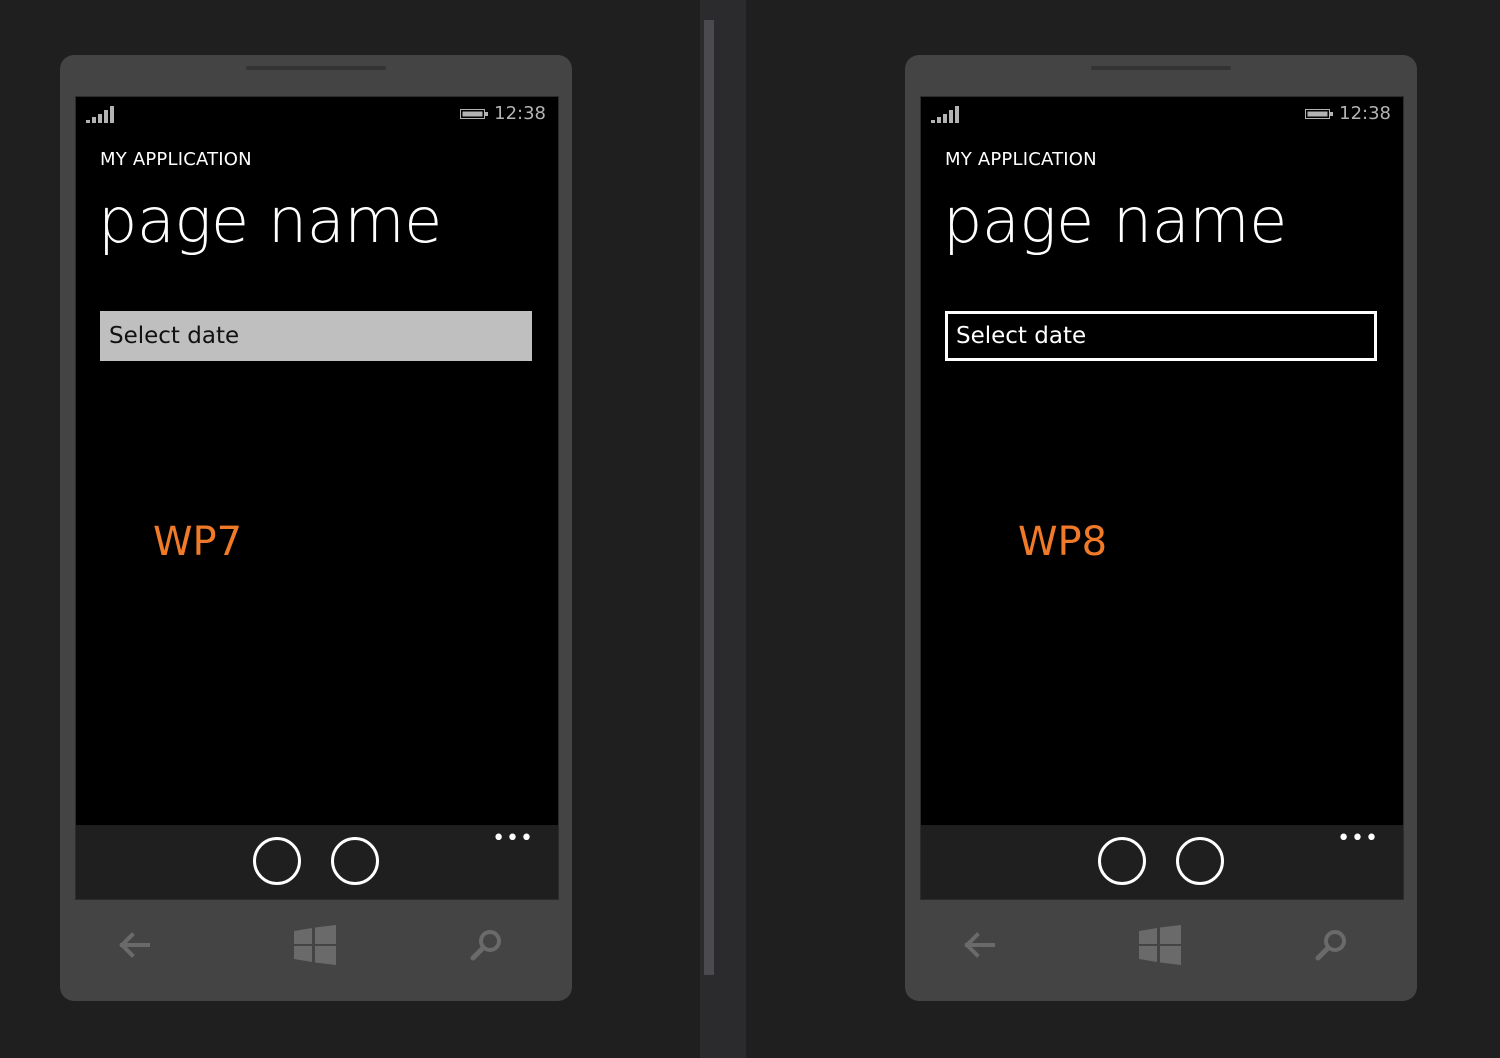 This screenshot has width=1500, height=1058. What do you see at coordinates (709, 497) in the screenshot?
I see `splitter-scrollbar` at bounding box center [709, 497].